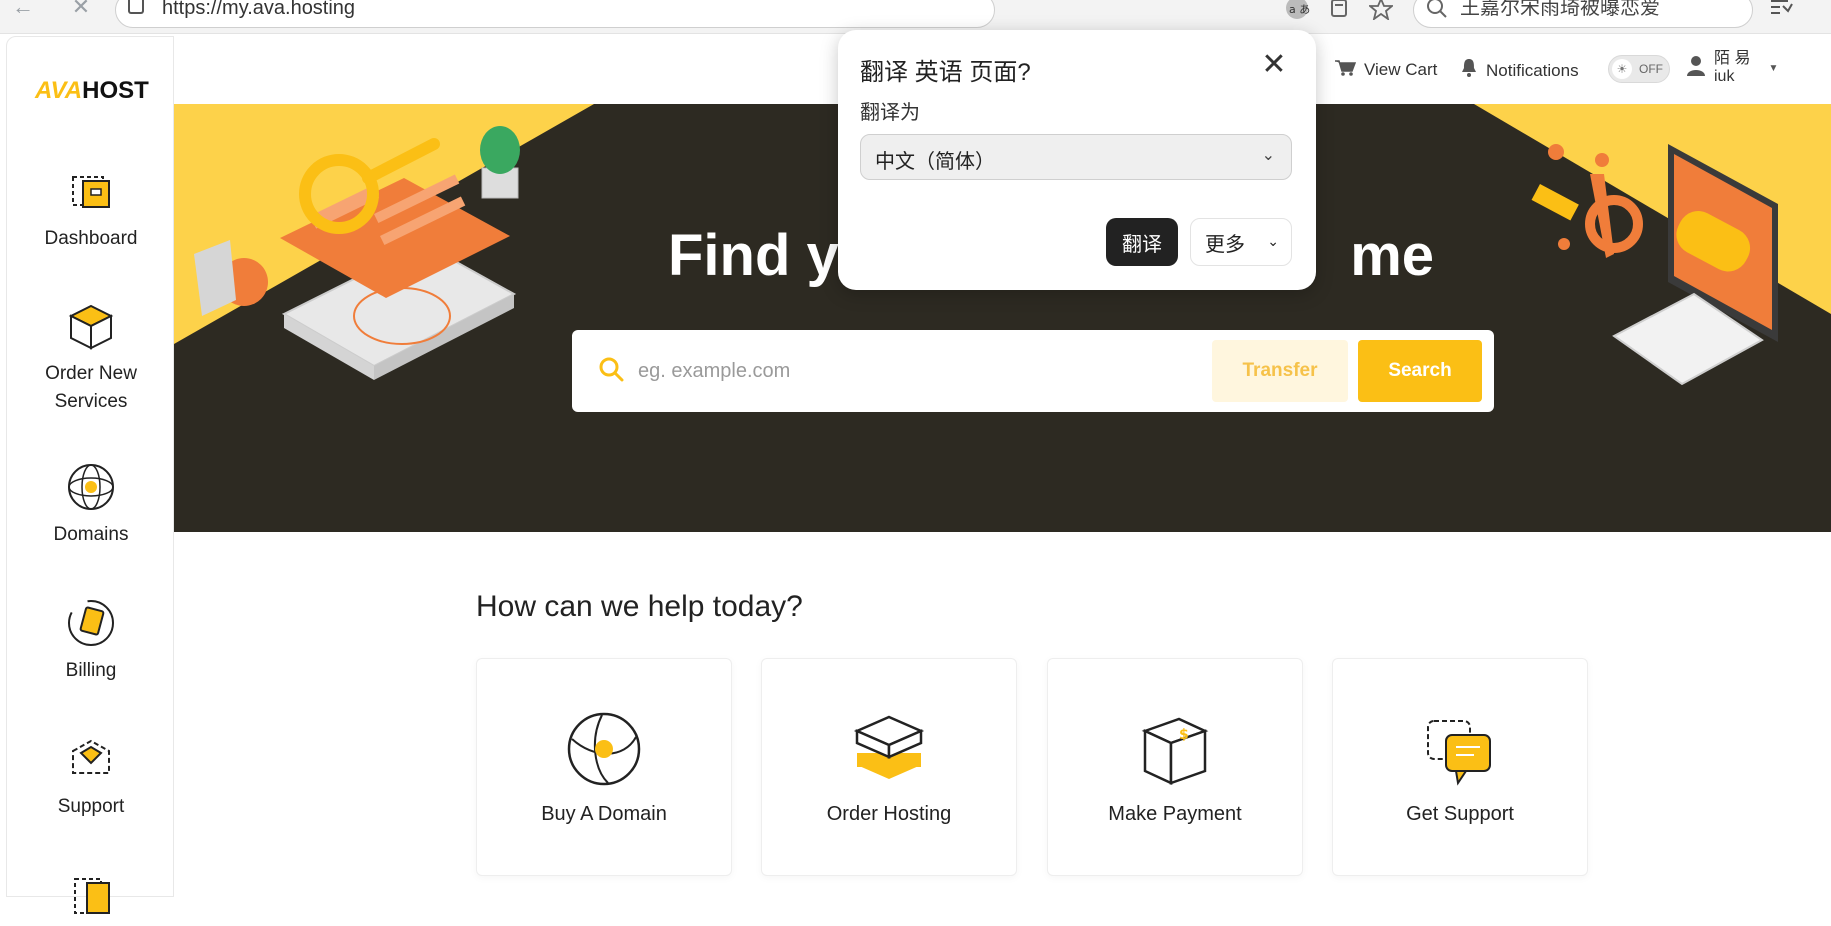 The height and width of the screenshot is (926, 1831). I want to click on translate-button: 翻译, so click(1142, 242).